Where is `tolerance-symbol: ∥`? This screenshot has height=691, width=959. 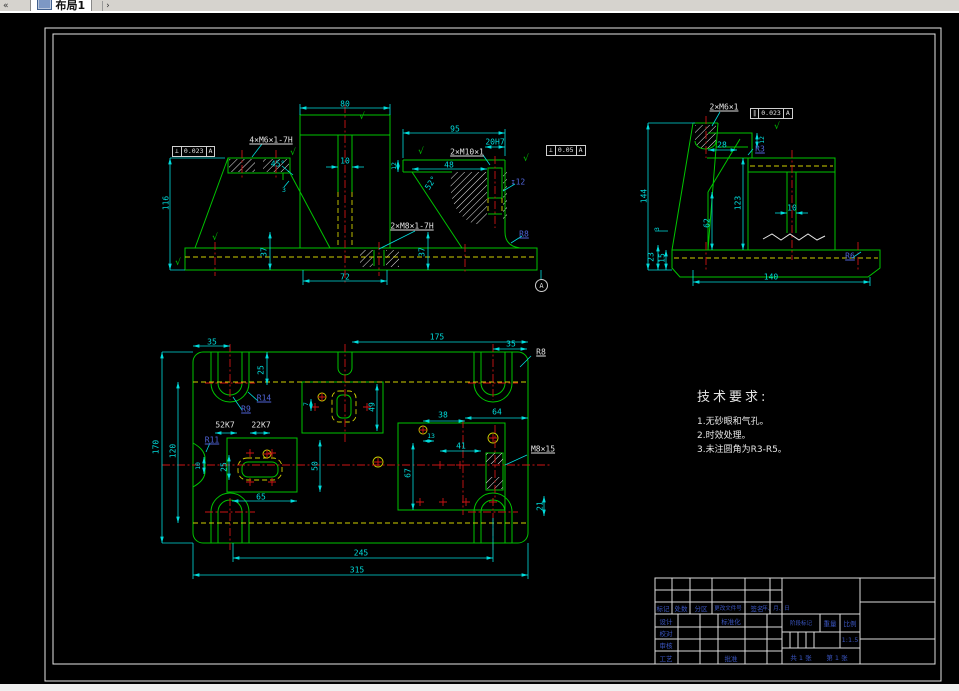 tolerance-symbol: ∥ is located at coordinates (755, 113).